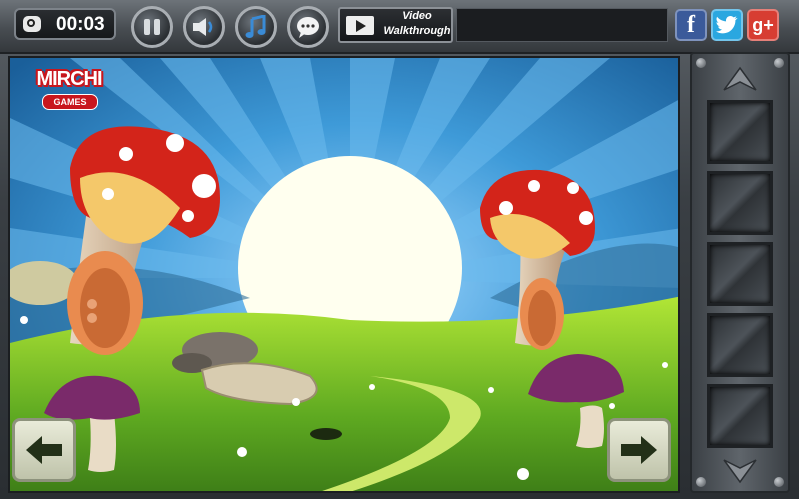 The height and width of the screenshot is (499, 799). I want to click on hint-button, so click(308, 27).